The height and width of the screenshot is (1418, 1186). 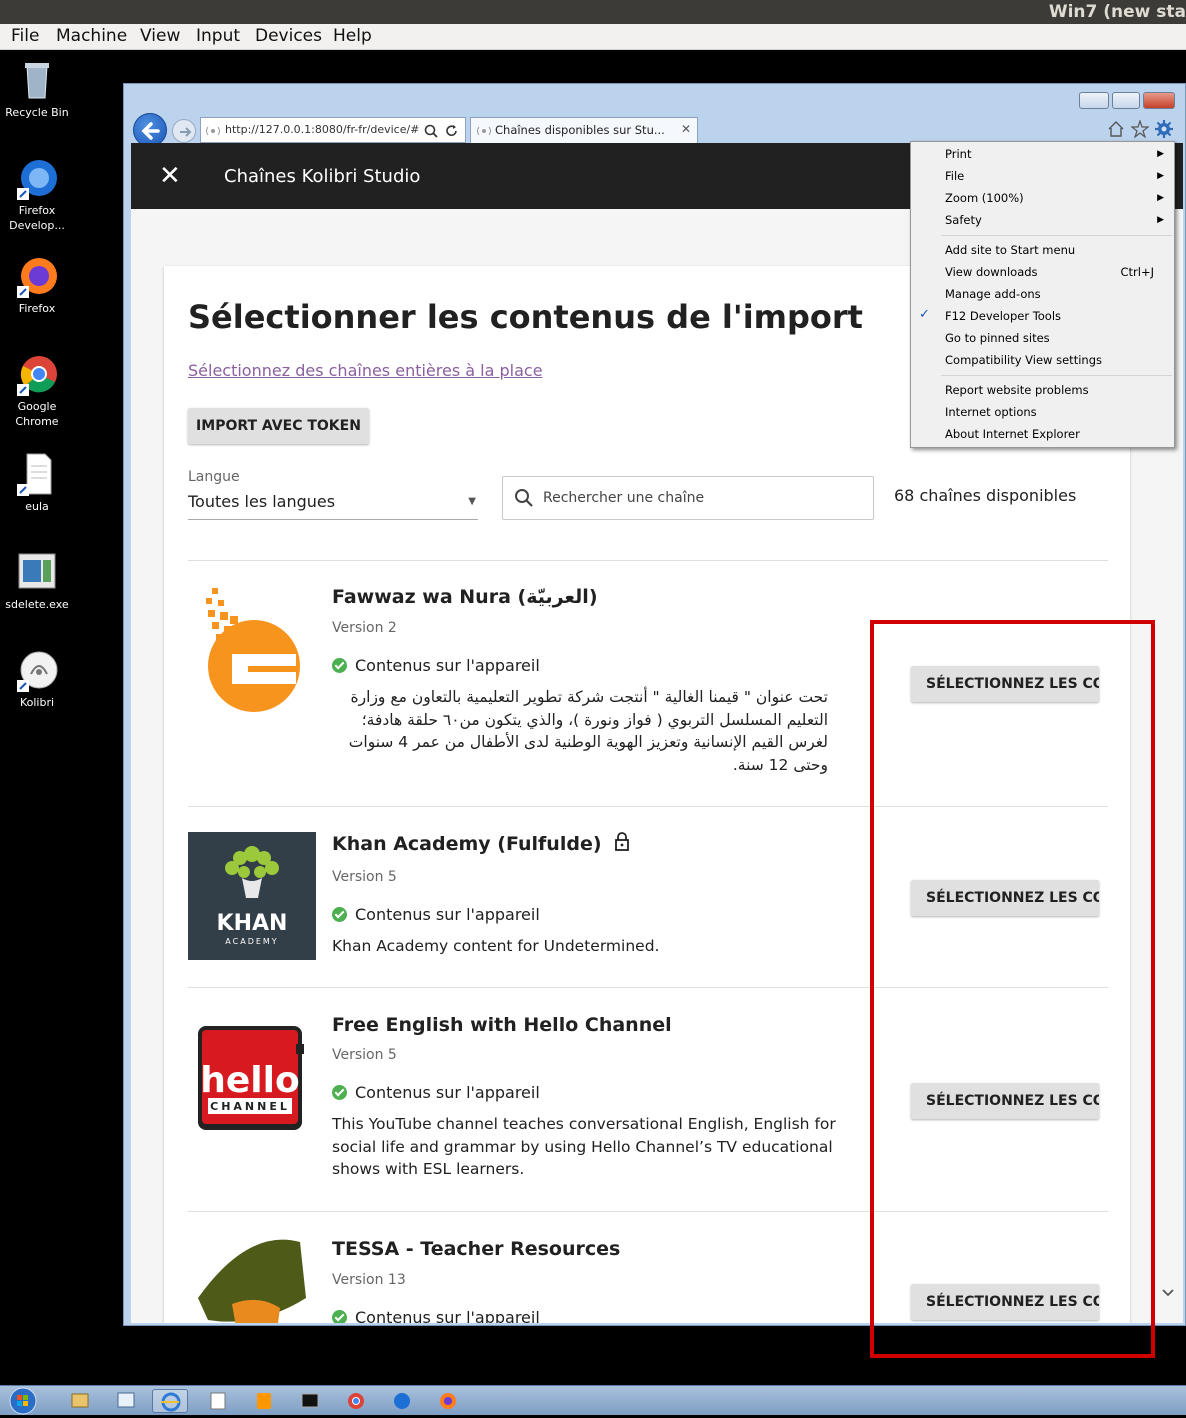 I want to click on available-channels-count: 68 chaînes disponibles, so click(x=985, y=495).